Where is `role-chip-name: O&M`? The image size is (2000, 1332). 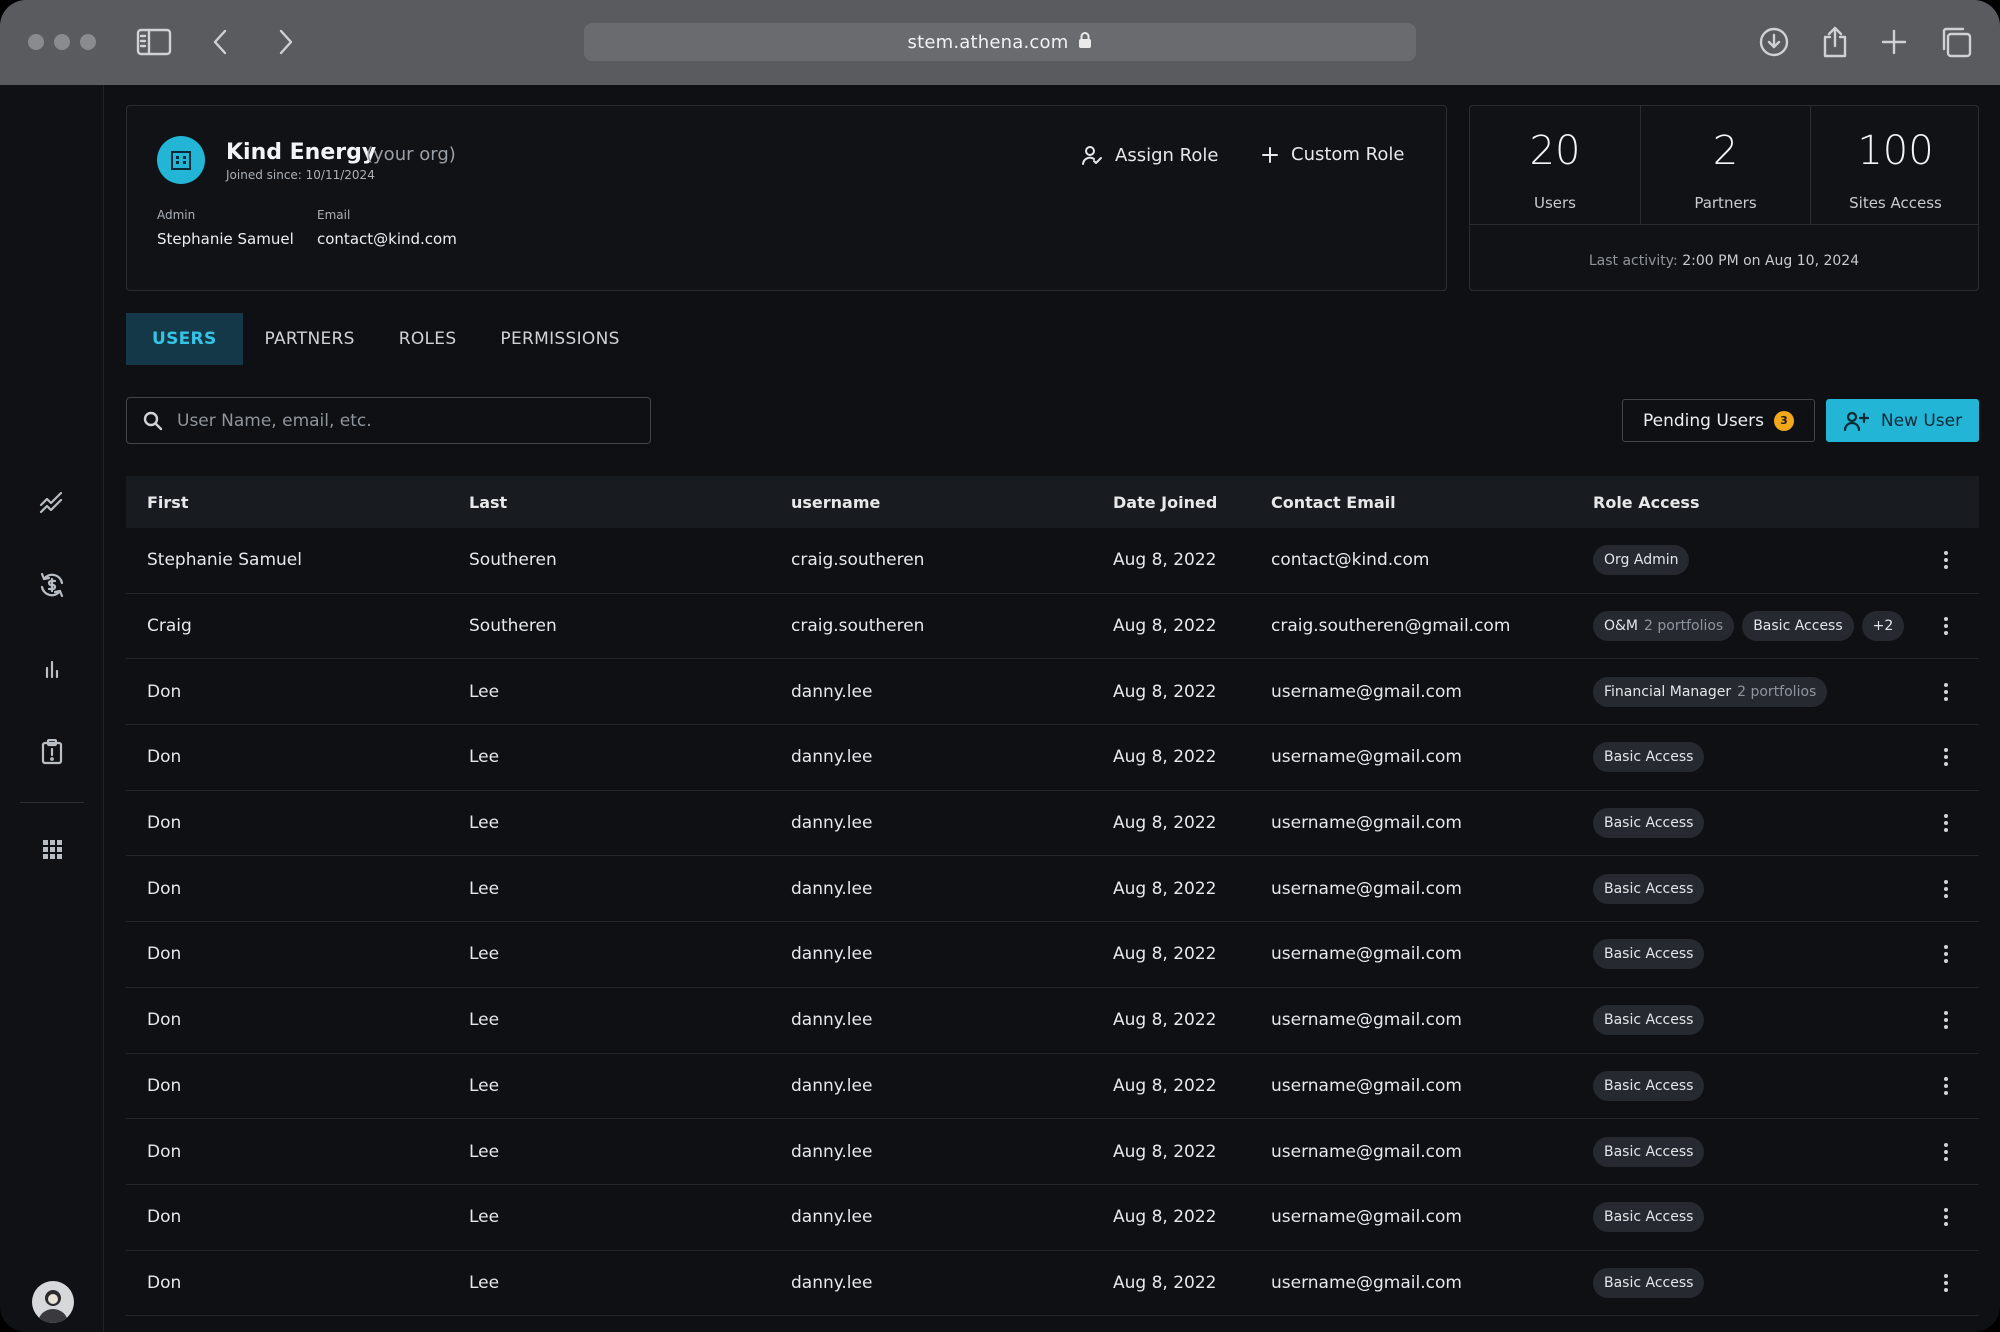 role-chip-name: O&M is located at coordinates (1621, 626).